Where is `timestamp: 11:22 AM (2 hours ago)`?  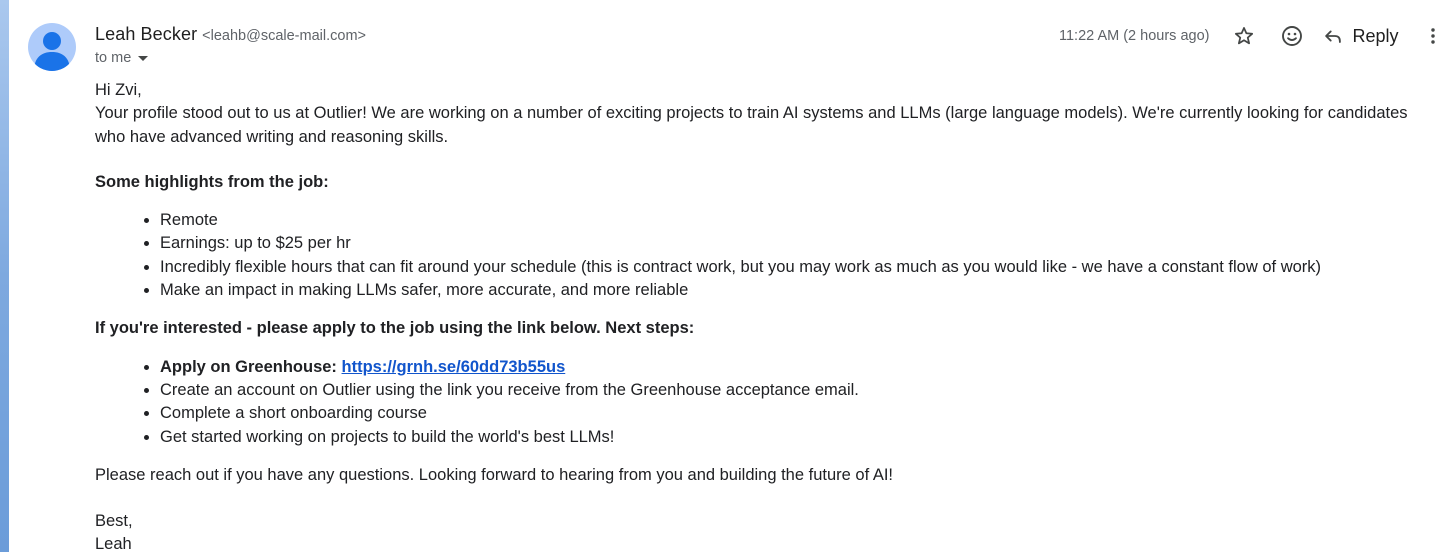
timestamp: 11:22 AM (2 hours ago) is located at coordinates (1134, 36).